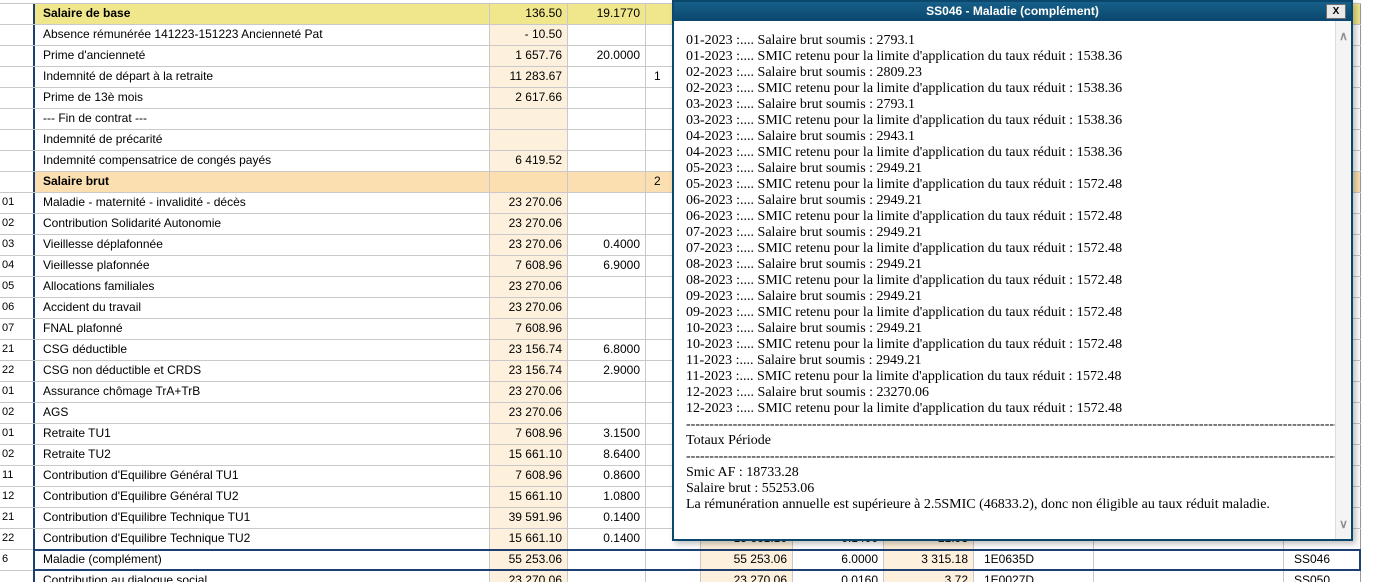 This screenshot has width=1394, height=582. What do you see at coordinates (607, 476) in the screenshot?
I see `rate-cell: 0.8600` at bounding box center [607, 476].